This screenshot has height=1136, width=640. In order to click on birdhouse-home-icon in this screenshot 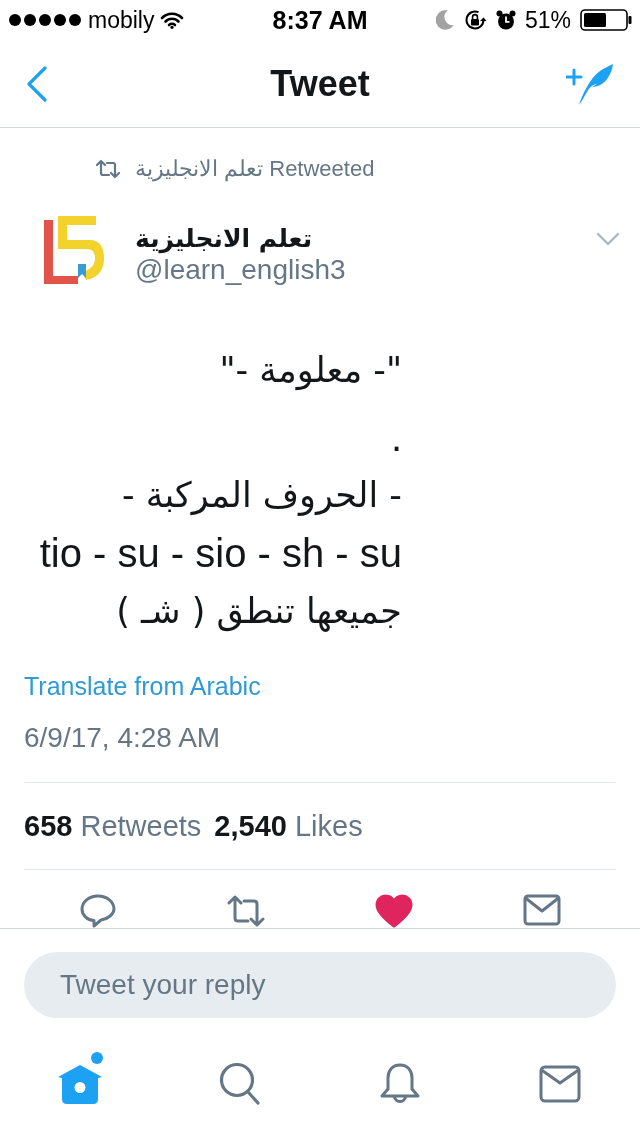, I will do `click(80, 1084)`.